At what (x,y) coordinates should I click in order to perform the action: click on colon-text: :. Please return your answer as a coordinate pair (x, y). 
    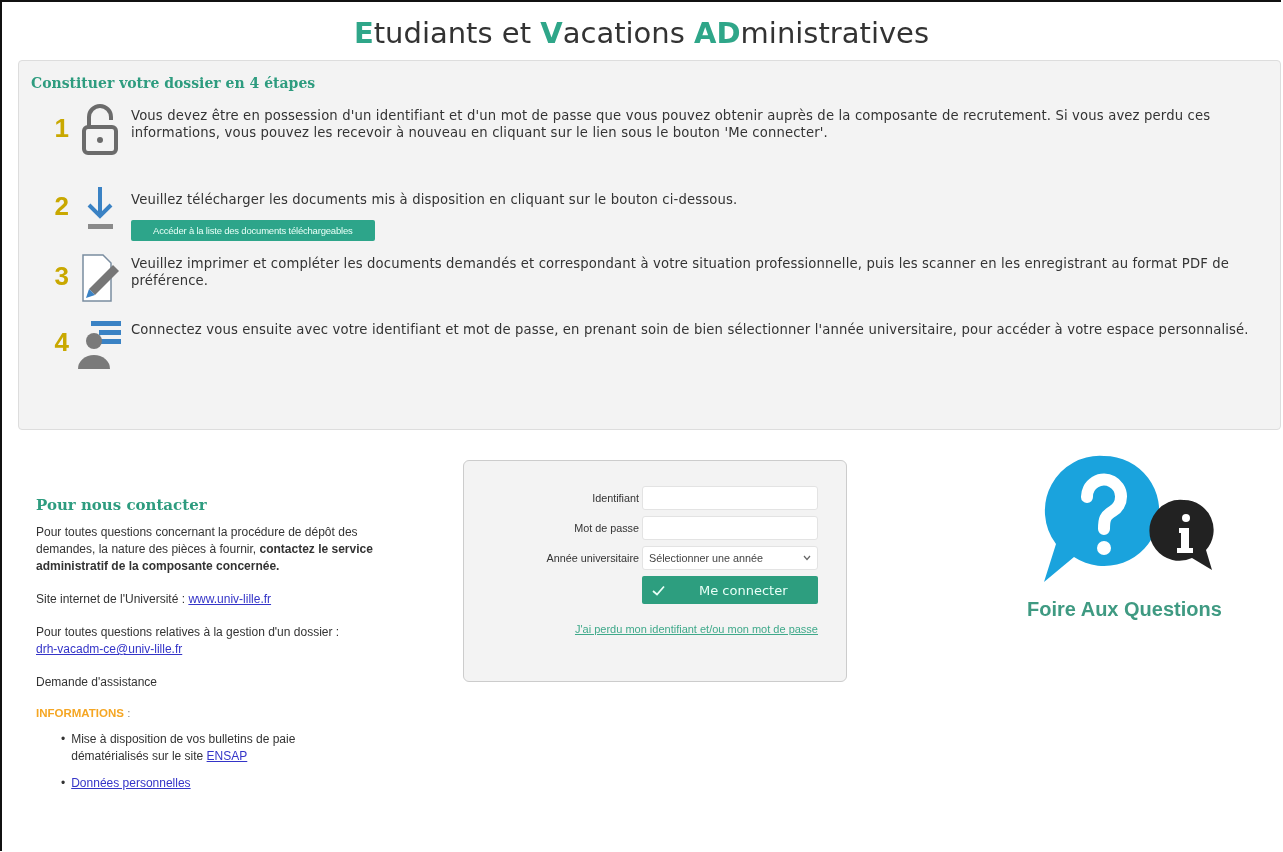
    Looking at the image, I should click on (129, 713).